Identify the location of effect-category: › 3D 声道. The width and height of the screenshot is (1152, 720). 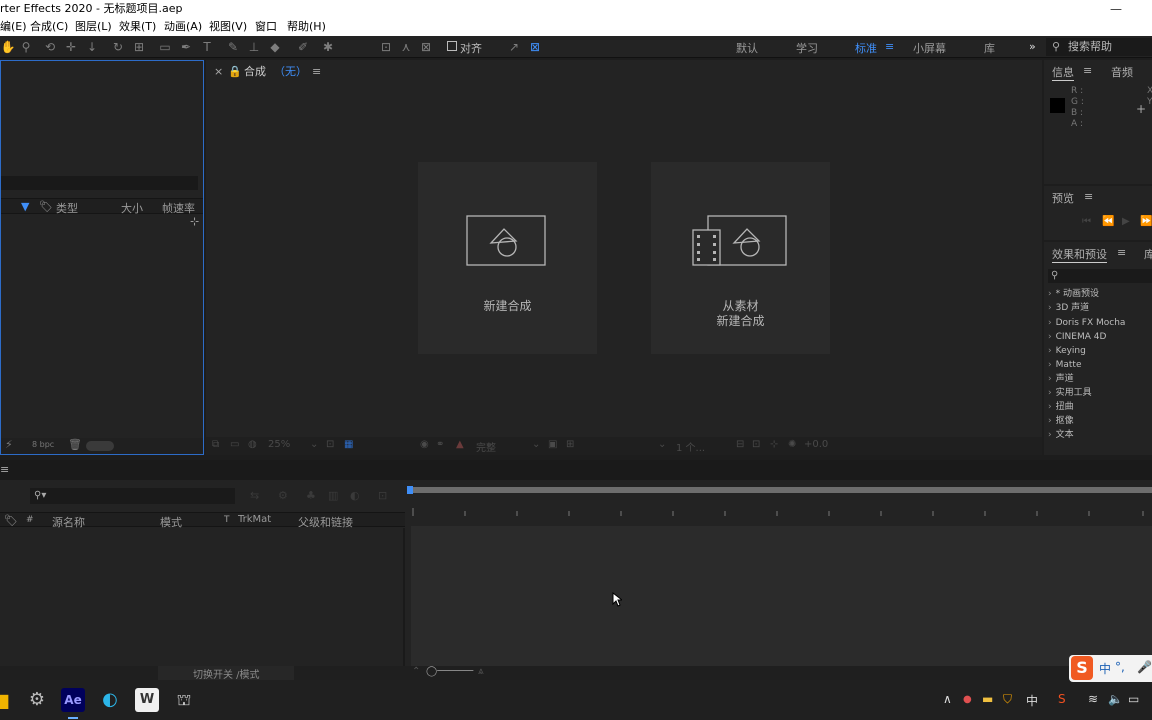
(1068, 308).